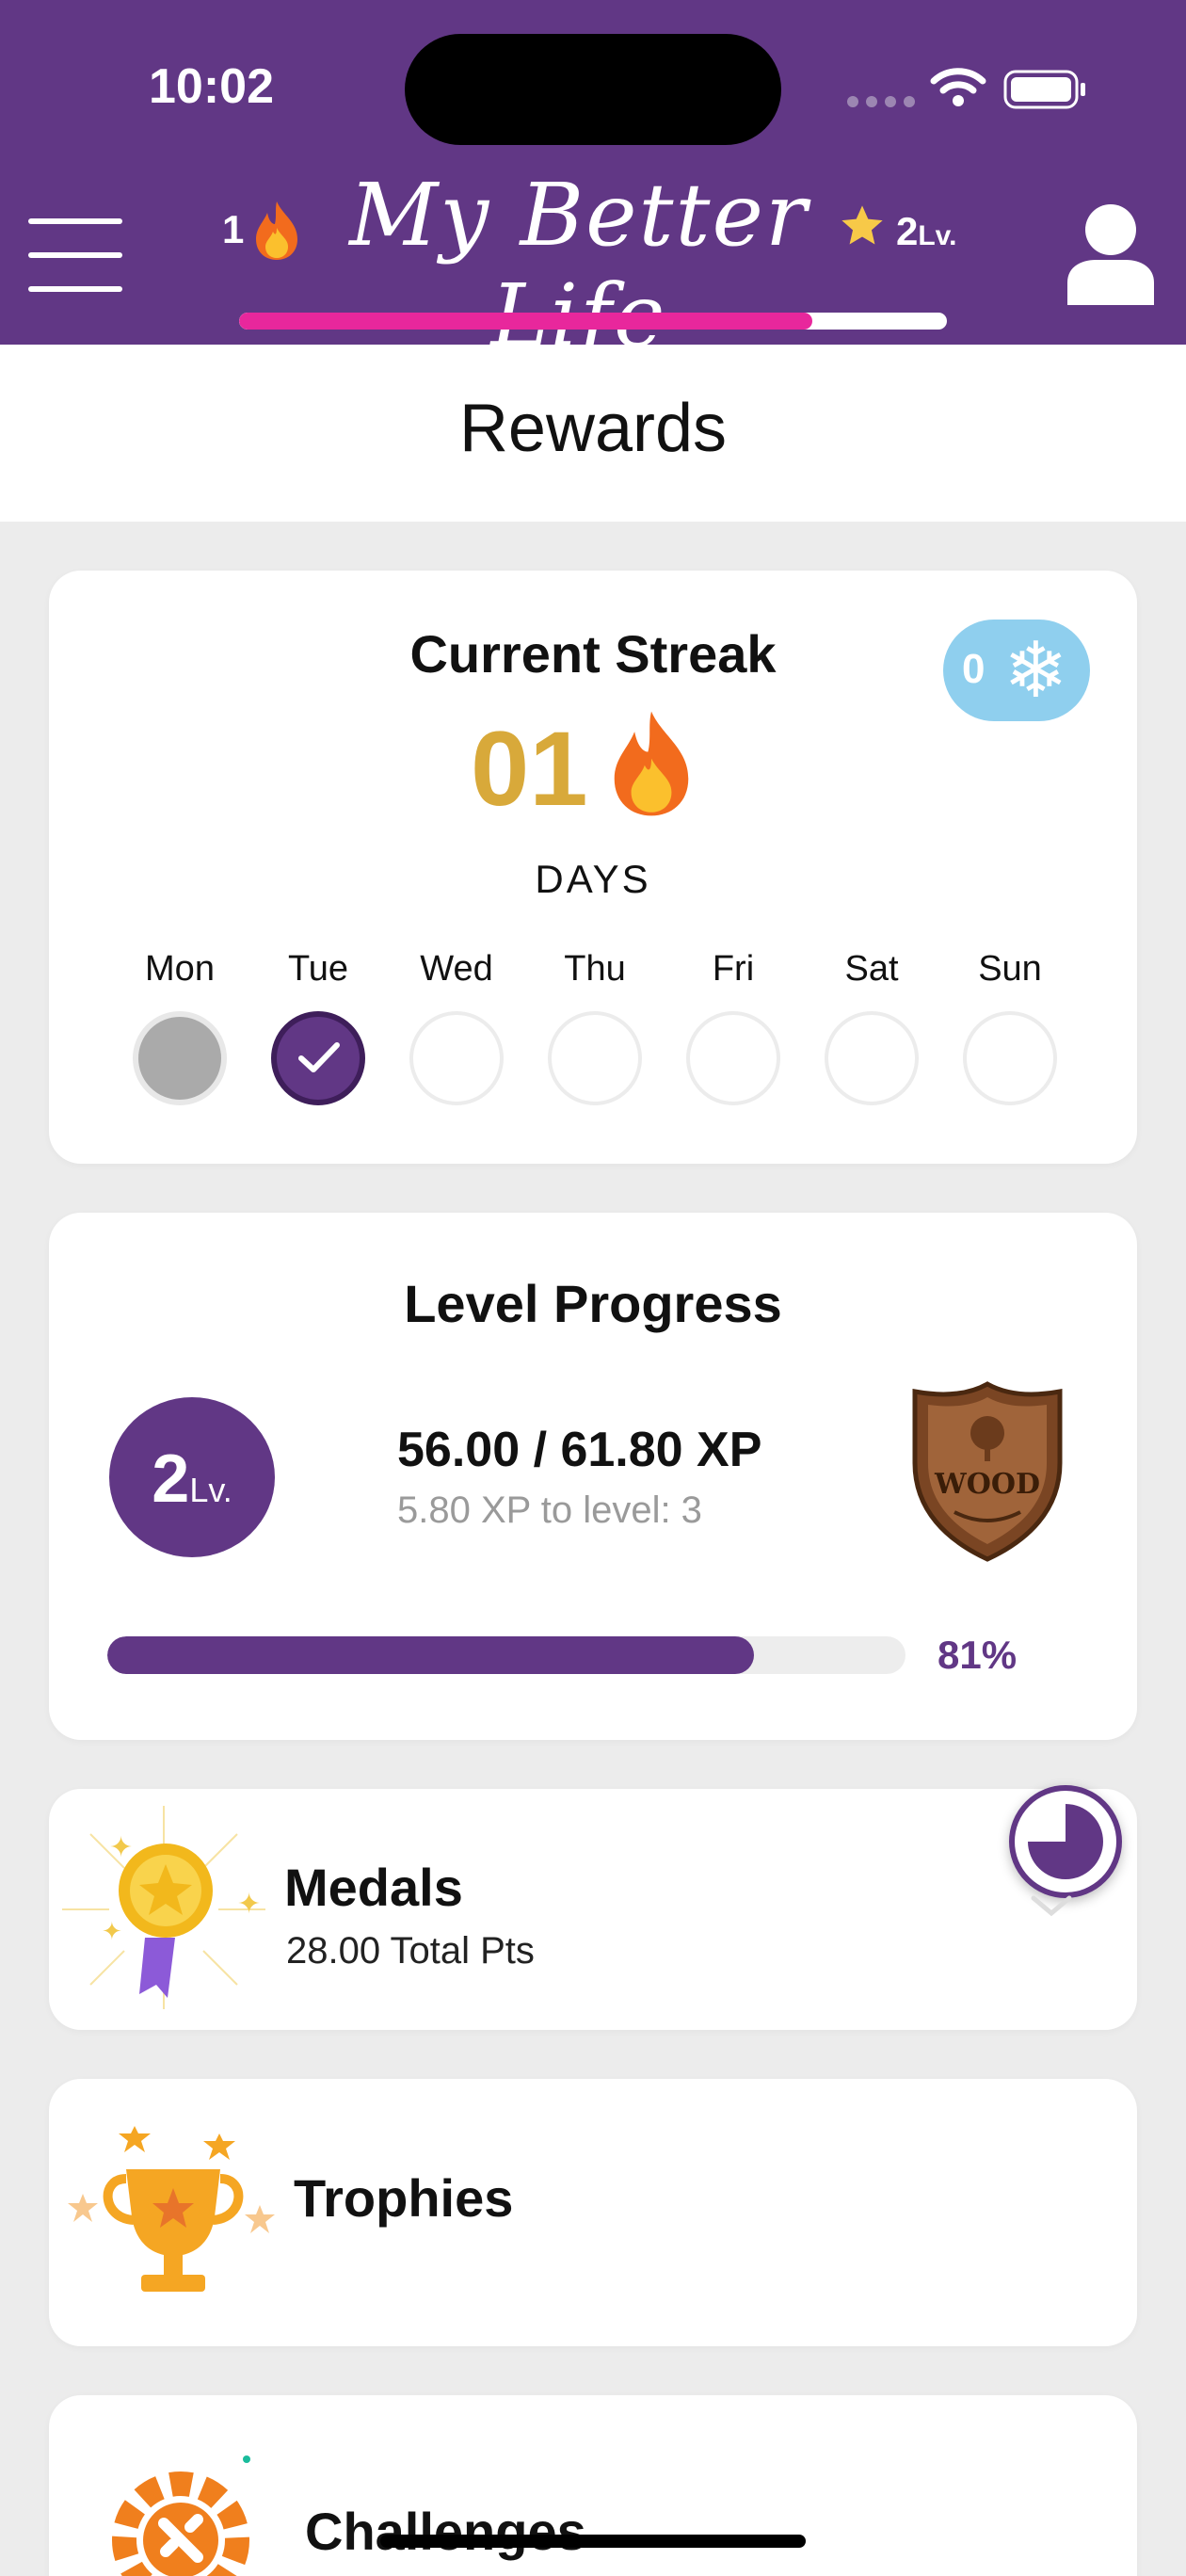  Describe the element at coordinates (978, 1655) in the screenshot. I see `level-progress-percent: 81%` at that location.